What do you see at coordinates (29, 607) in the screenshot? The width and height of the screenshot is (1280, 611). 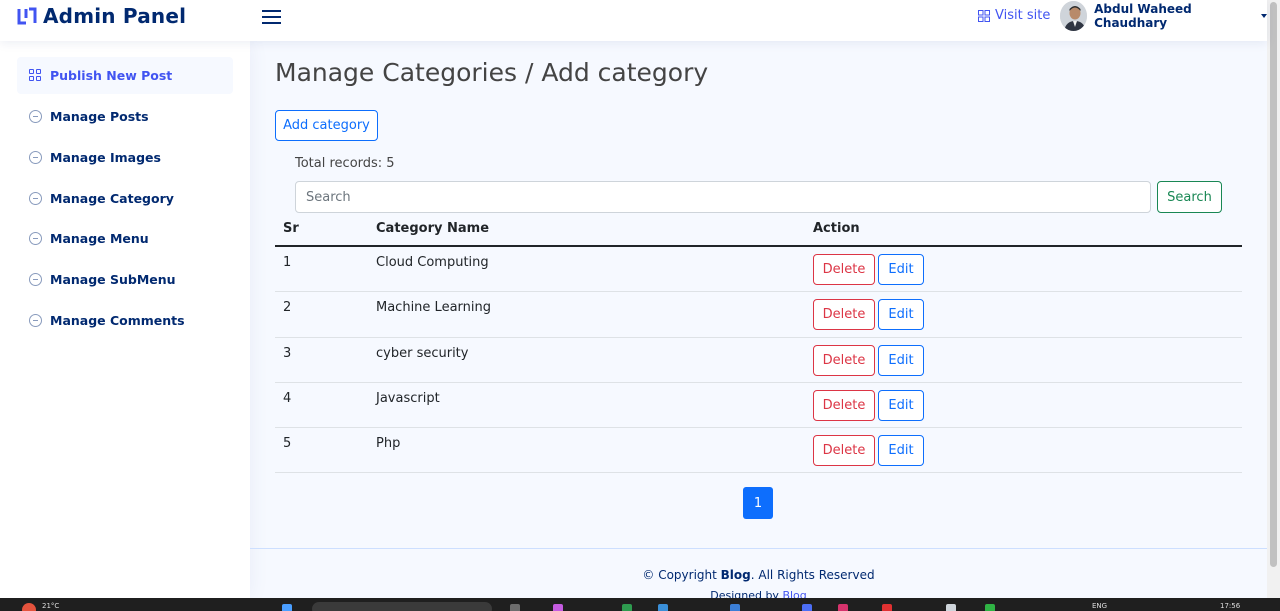 I see `weather-icon` at bounding box center [29, 607].